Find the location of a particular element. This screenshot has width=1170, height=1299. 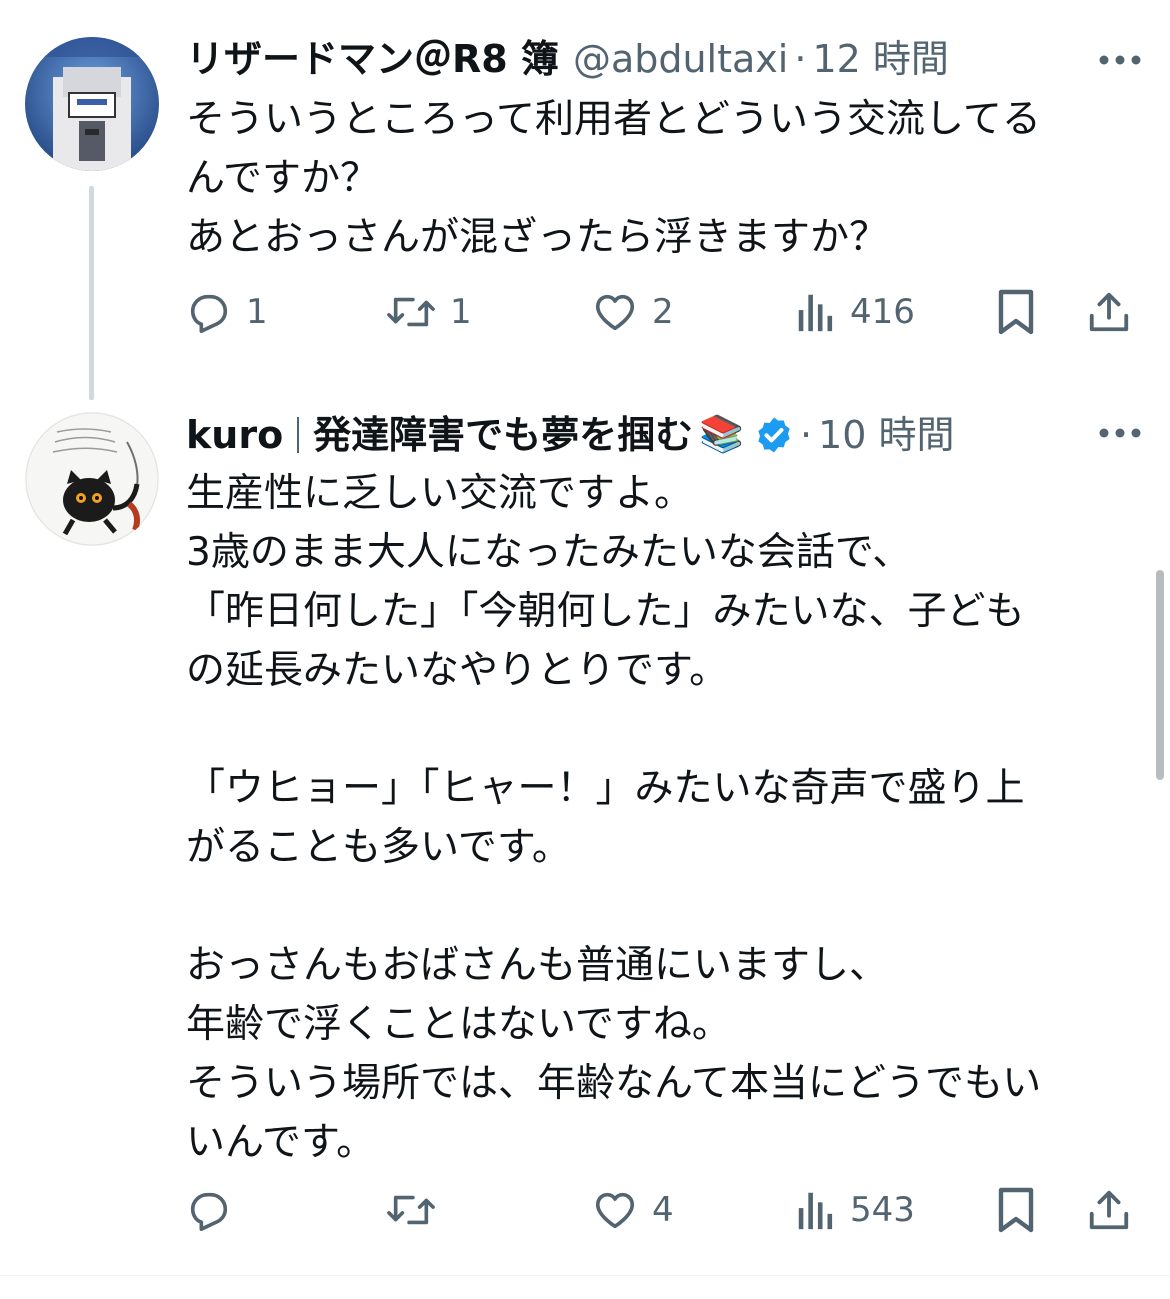

tweet-text-line: の延長みたいなやりとりです。 is located at coordinates (457, 670).